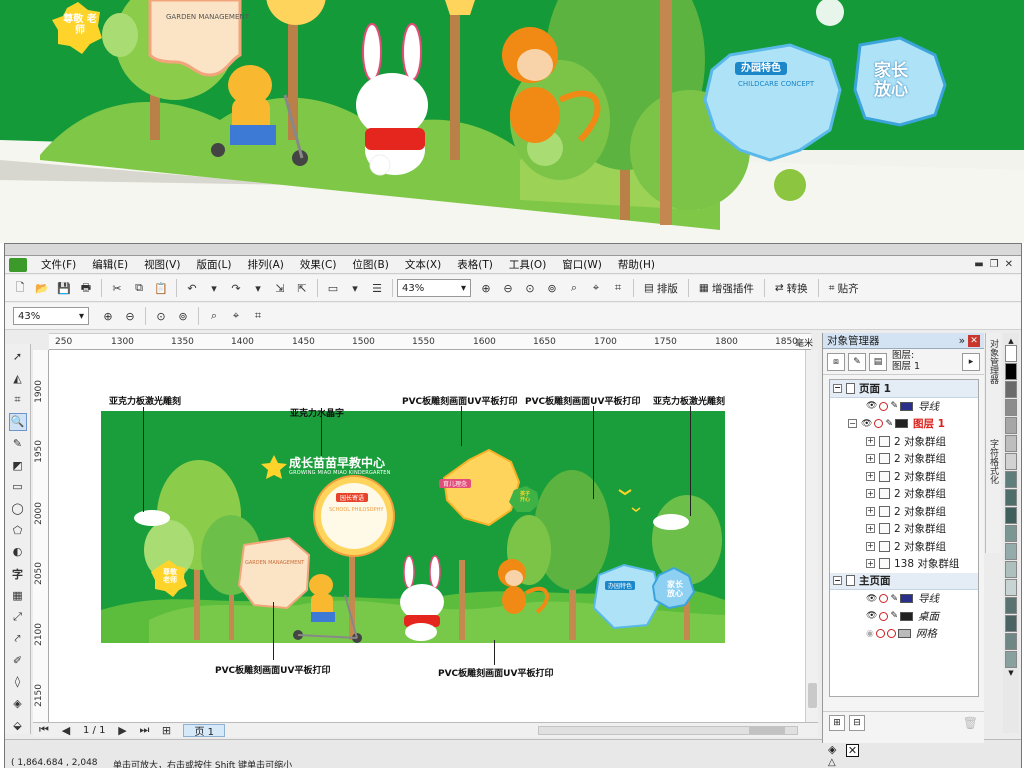  I want to click on visibility-eye-icon: ◉, so click(870, 634).